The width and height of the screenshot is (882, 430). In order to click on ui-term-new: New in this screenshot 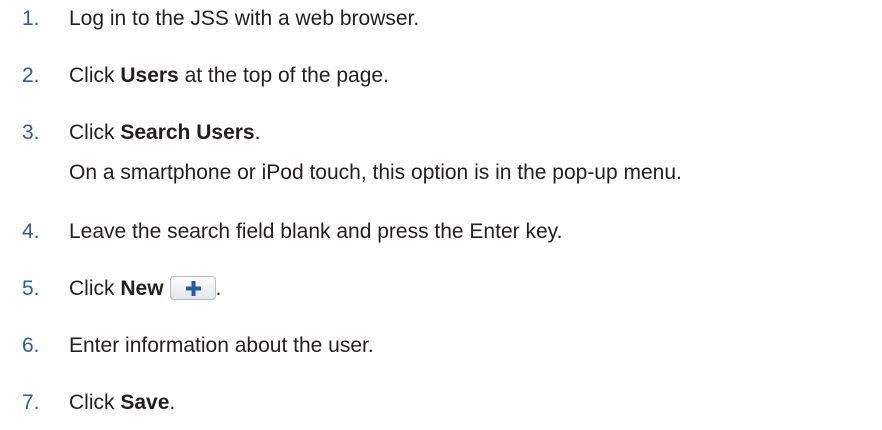, I will do `click(142, 288)`.